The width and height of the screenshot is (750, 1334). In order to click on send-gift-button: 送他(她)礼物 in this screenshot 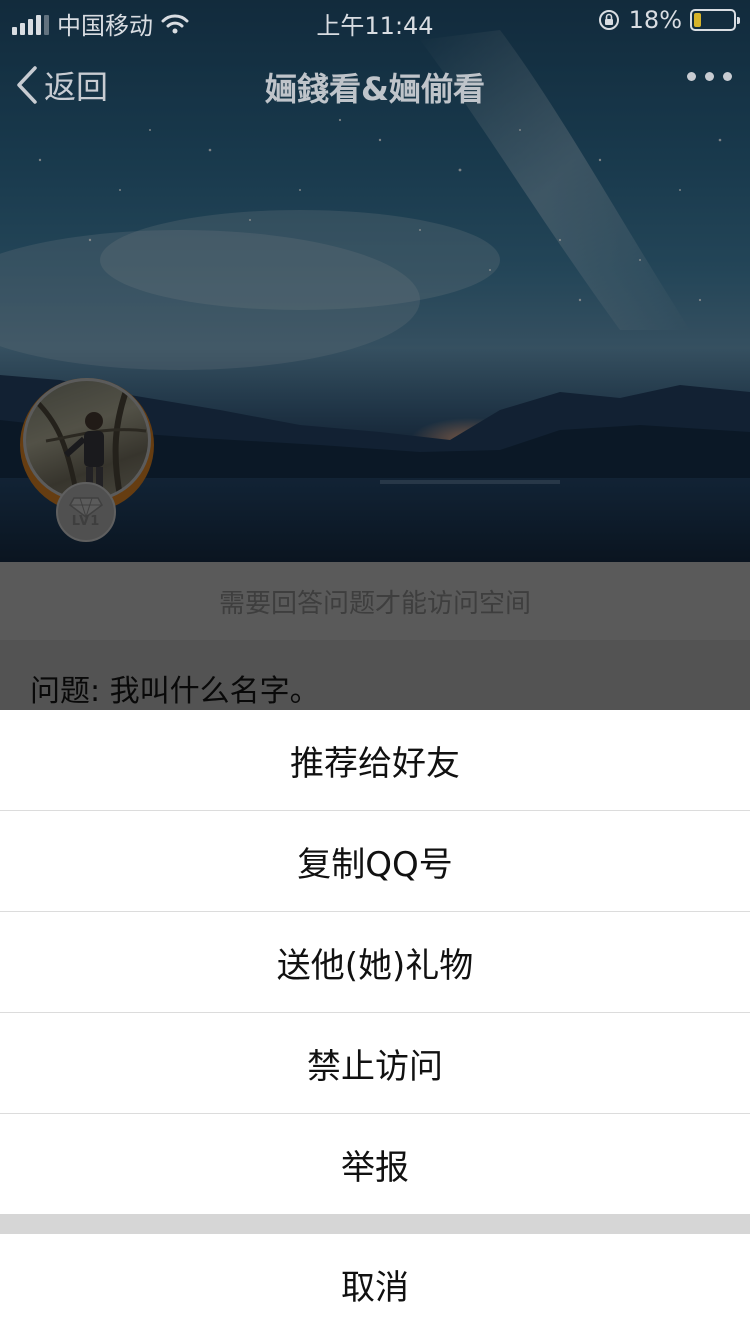, I will do `click(375, 962)`.